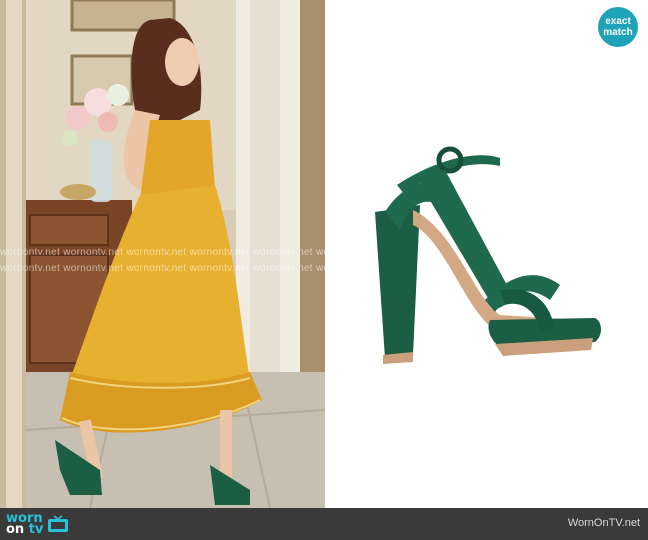 This screenshot has width=648, height=540. I want to click on tv-icon, so click(58, 523).